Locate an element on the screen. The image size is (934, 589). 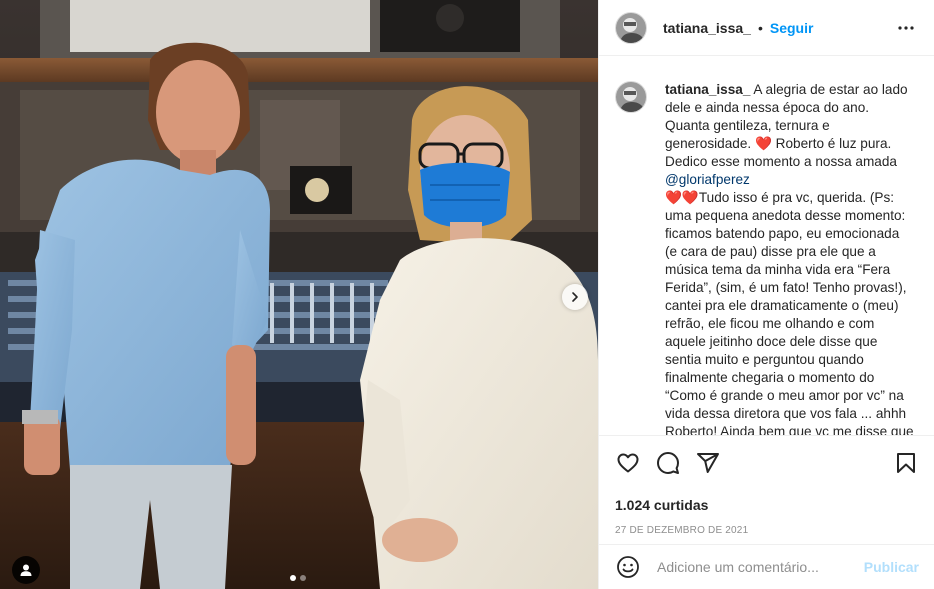
action-icon-row is located at coordinates (767, 463).